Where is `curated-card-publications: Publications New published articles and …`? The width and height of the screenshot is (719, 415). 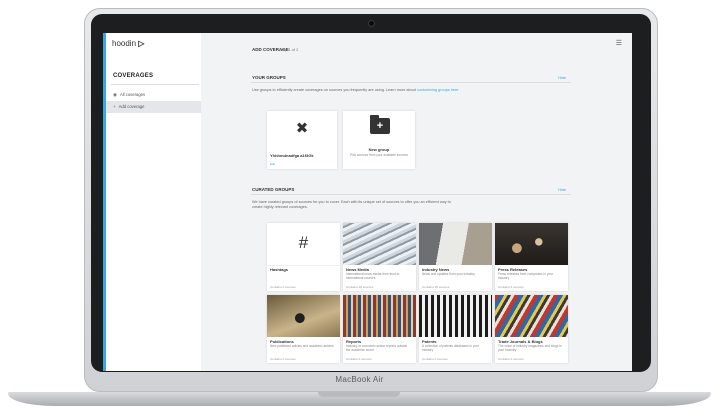
curated-card-publications: Publications New published articles and … is located at coordinates (303, 329).